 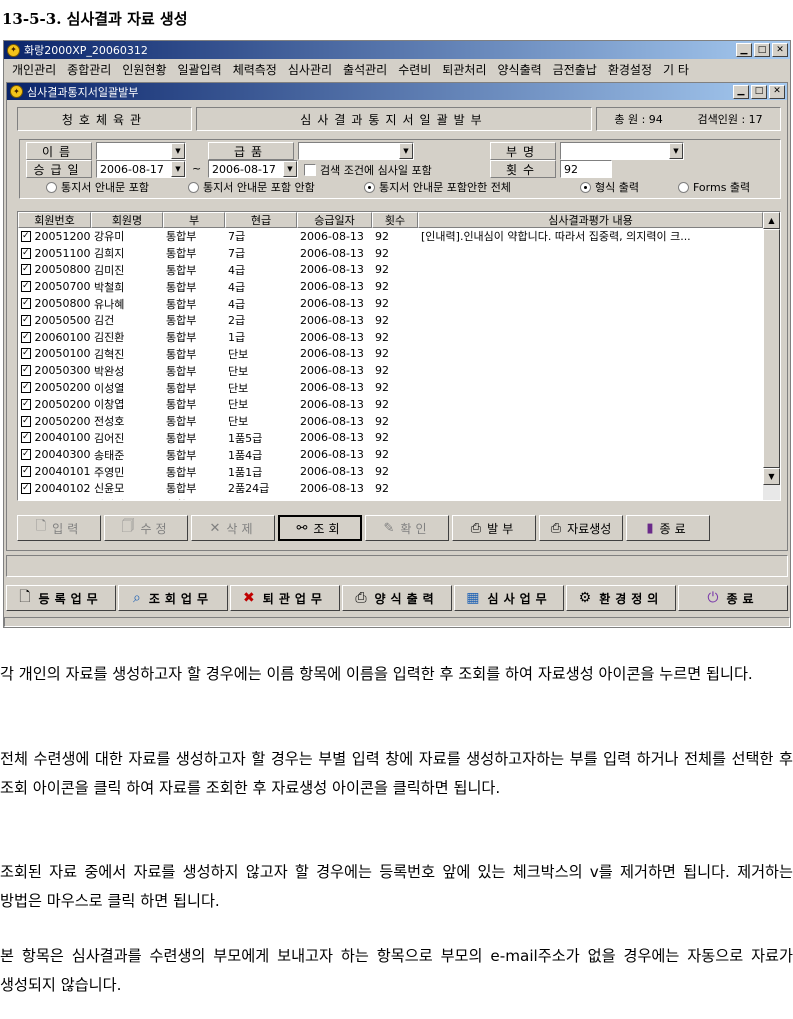 I want to click on date-to-combo: 2006-08-17 ▼, so click(x=253, y=169).